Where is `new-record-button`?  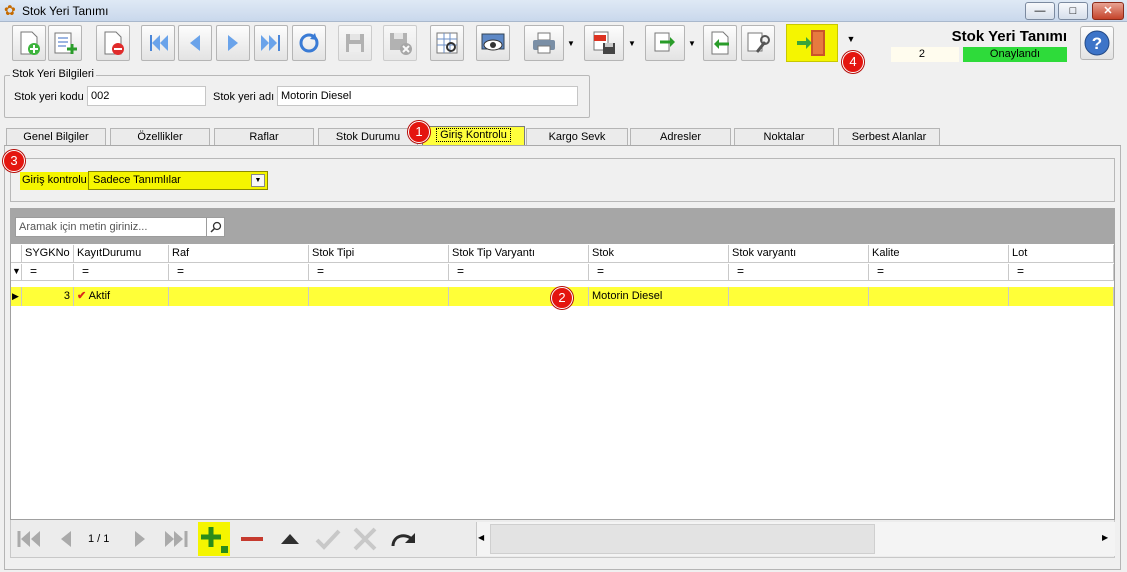
new-record-button is located at coordinates (29, 43).